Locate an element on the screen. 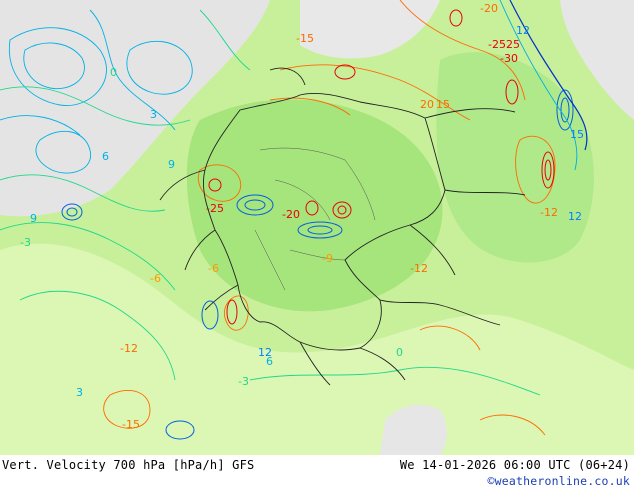 The image size is (634, 490). site-credit-link: ©weatheronline.co.uk is located at coordinates (559, 481).